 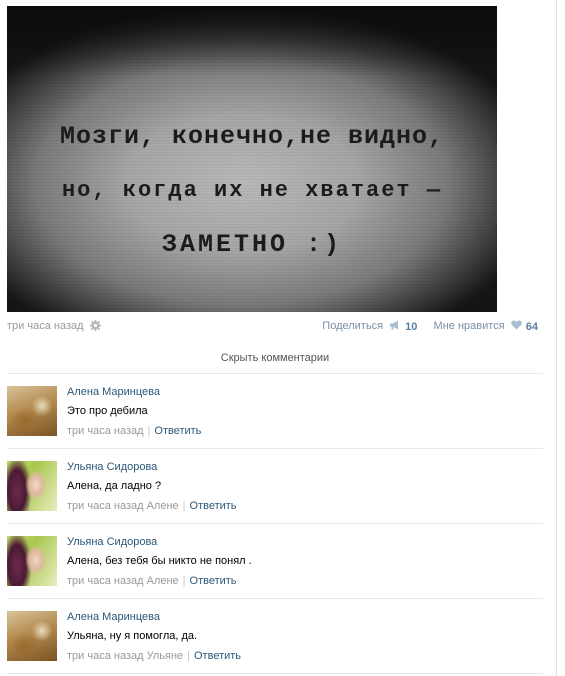 I want to click on comment-text: Это про дебила, so click(x=107, y=411).